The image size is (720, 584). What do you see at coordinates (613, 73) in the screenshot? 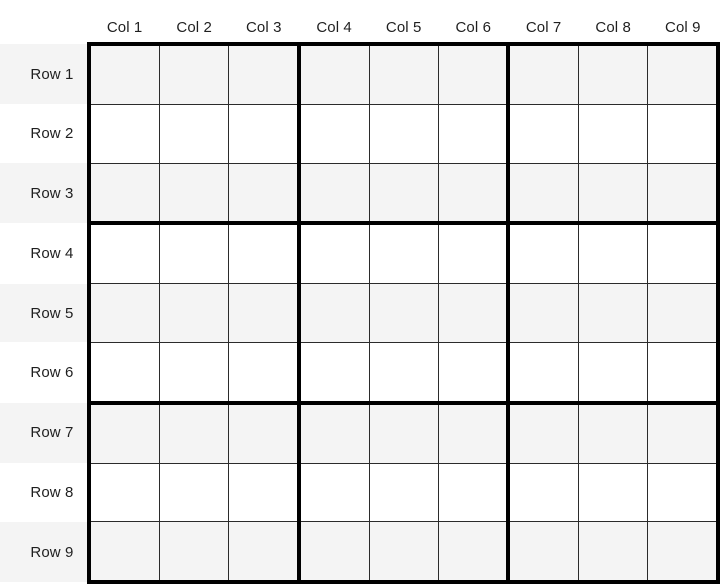
I see `cell-r1c8` at bounding box center [613, 73].